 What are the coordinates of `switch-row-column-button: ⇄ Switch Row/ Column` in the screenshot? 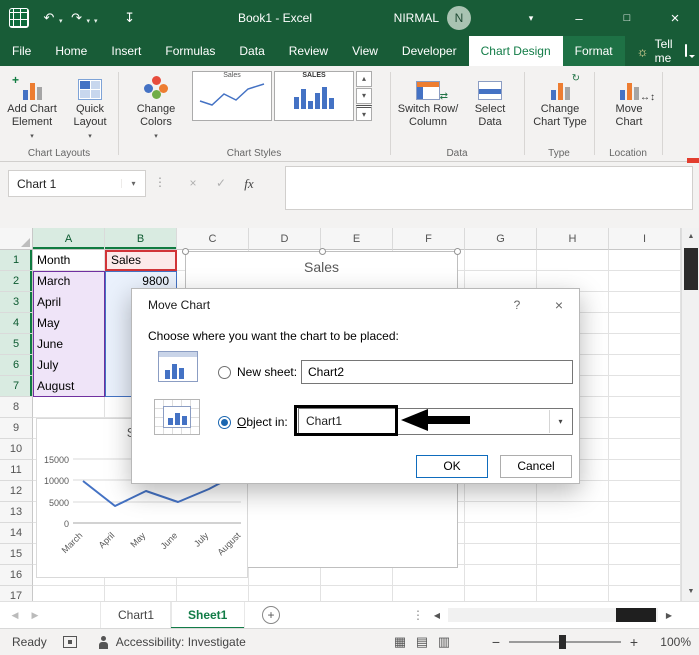 It's located at (428, 110).